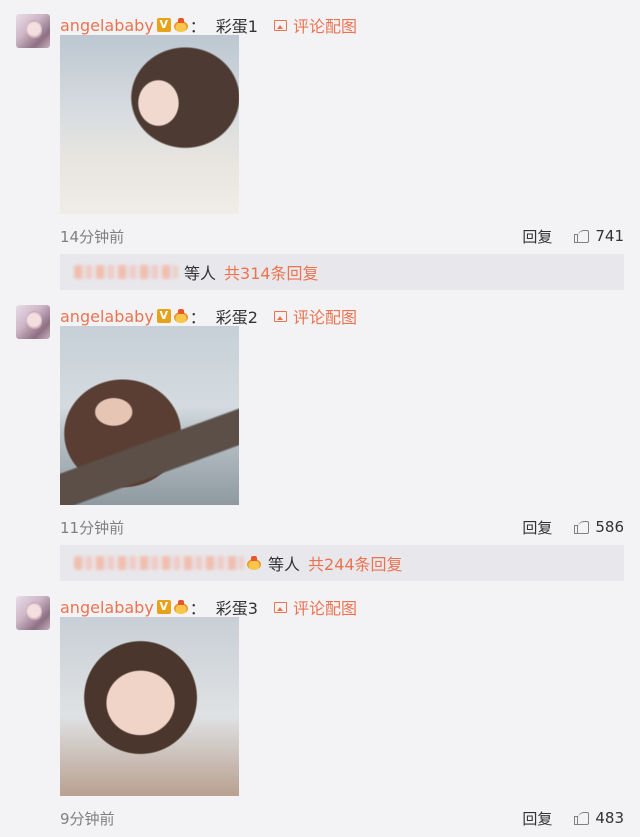 The height and width of the screenshot is (837, 640). Describe the element at coordinates (342, 818) in the screenshot. I see `comment-meta: 9分钟前 回复 483` at that location.